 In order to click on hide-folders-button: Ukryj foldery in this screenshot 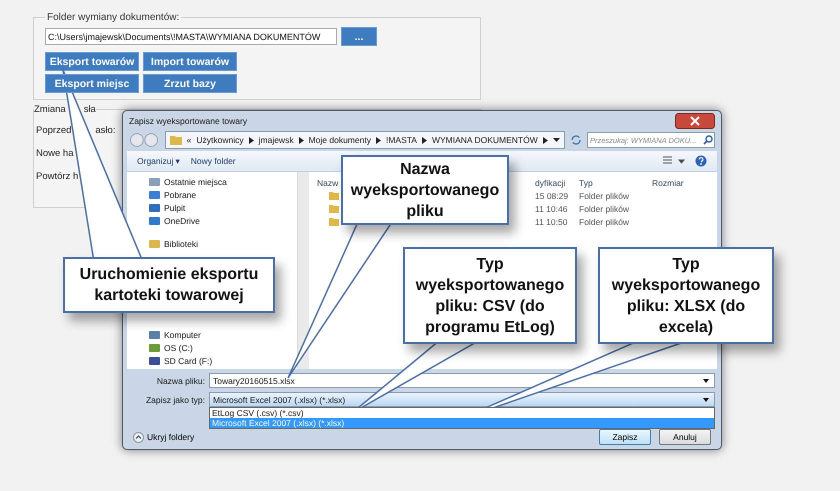, I will do `click(163, 437)`.